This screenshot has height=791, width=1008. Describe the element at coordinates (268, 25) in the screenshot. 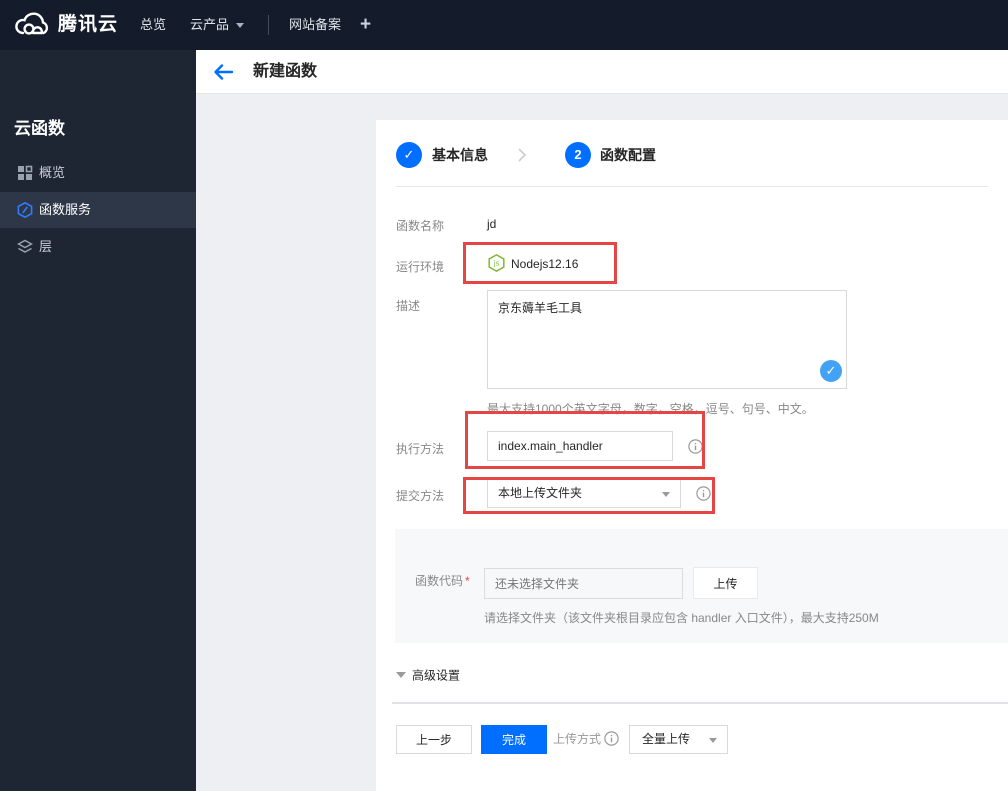

I see `nav-divider` at that location.